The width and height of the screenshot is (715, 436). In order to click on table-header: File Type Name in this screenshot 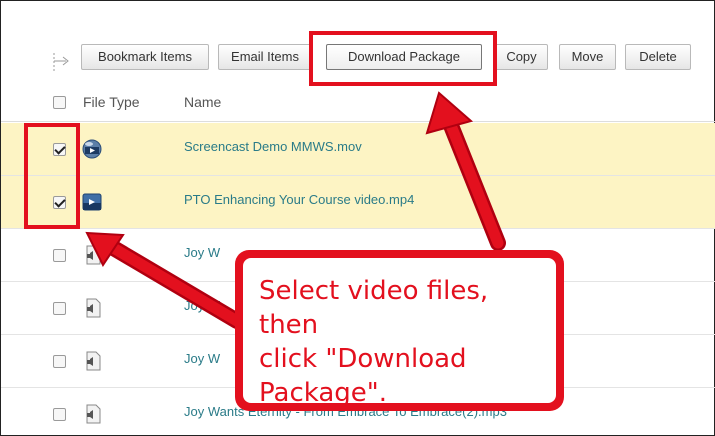, I will do `click(358, 103)`.